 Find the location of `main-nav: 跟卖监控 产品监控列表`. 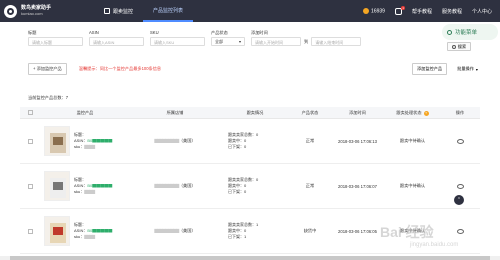

main-nav: 跟卖监控 产品监控列表 is located at coordinates (144, 11).